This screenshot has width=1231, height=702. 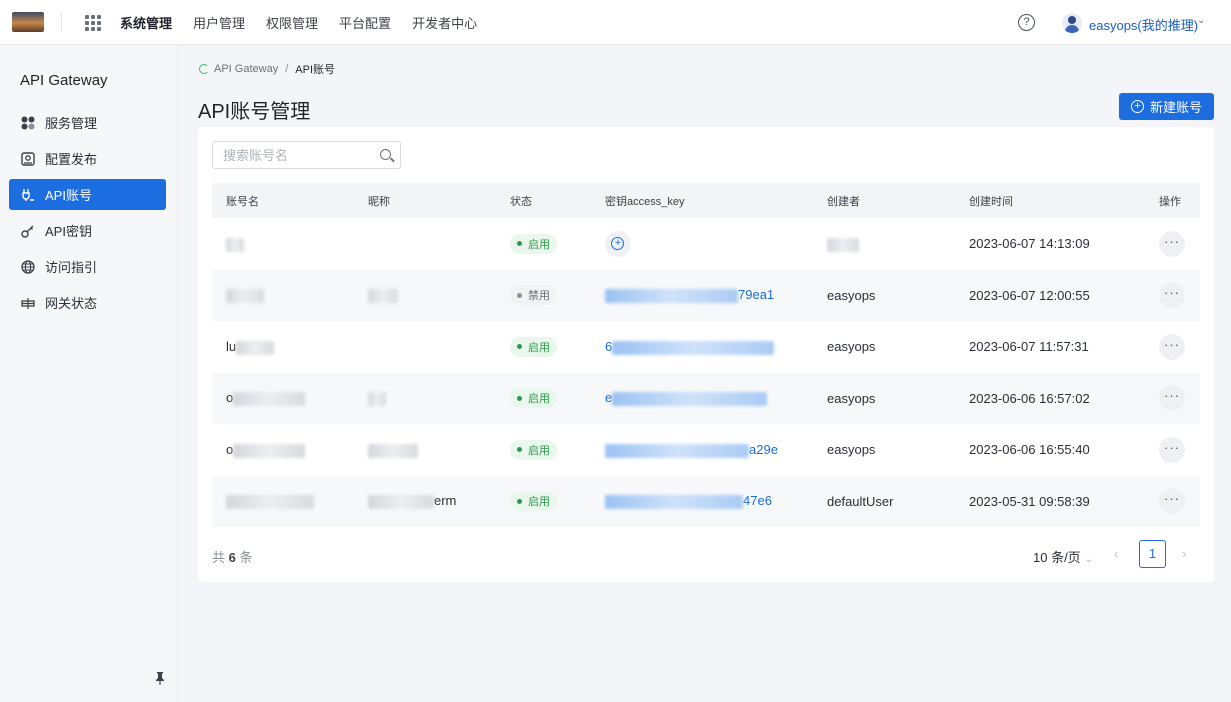 I want to click on avatar, so click(x=1072, y=23).